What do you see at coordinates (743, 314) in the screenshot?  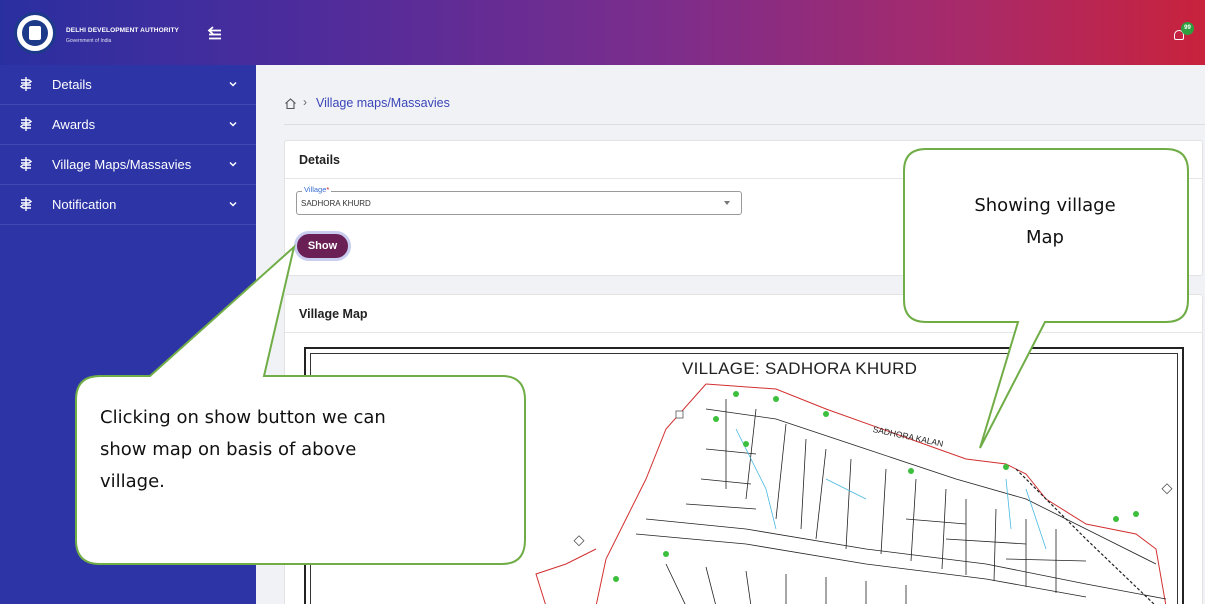 I see `village-map-card-header: Village Map` at bounding box center [743, 314].